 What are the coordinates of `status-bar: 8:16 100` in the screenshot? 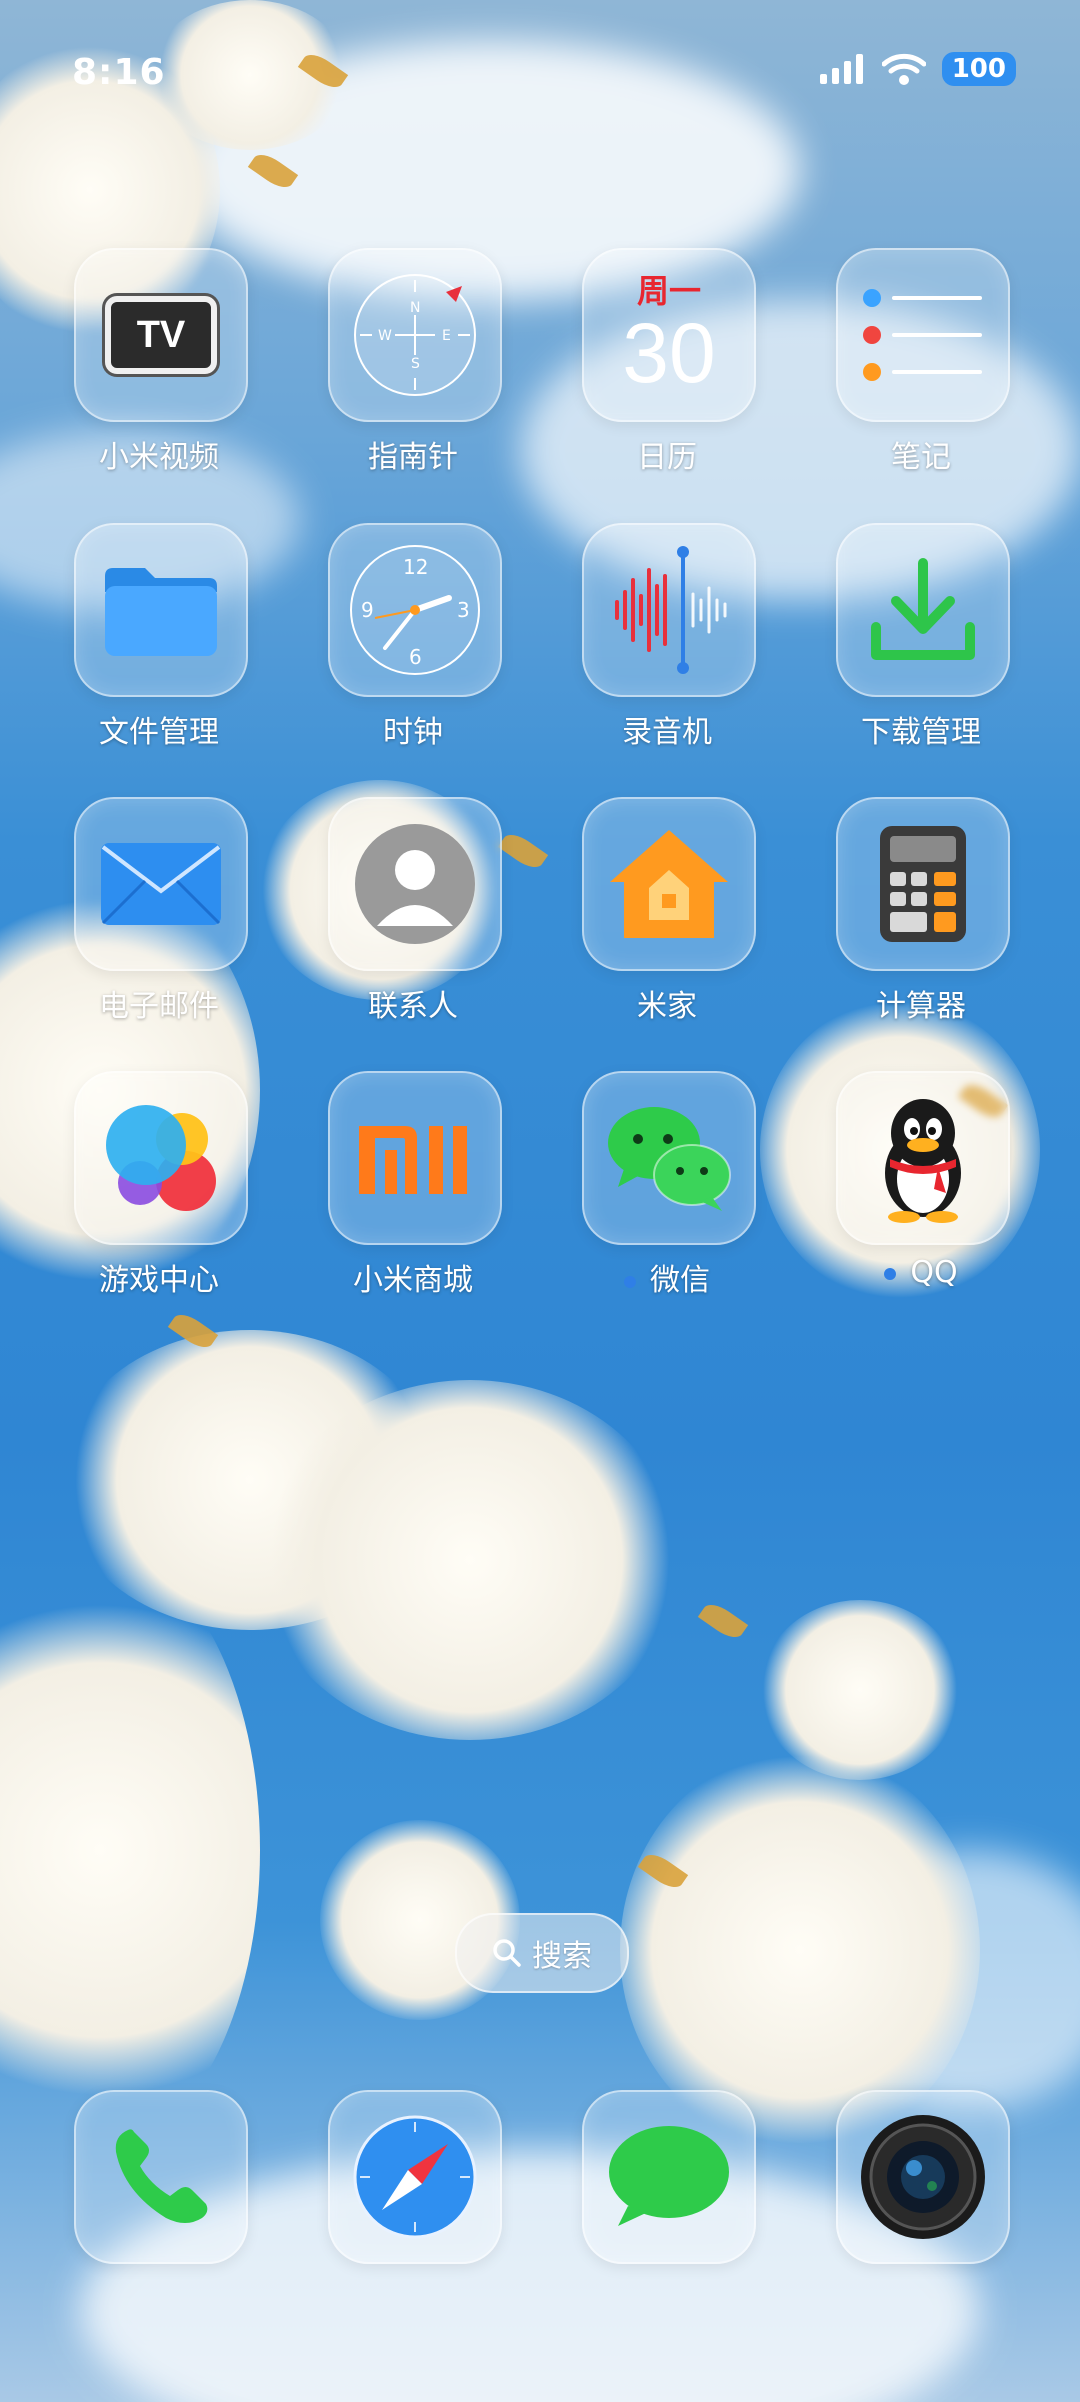 It's located at (540, 75).